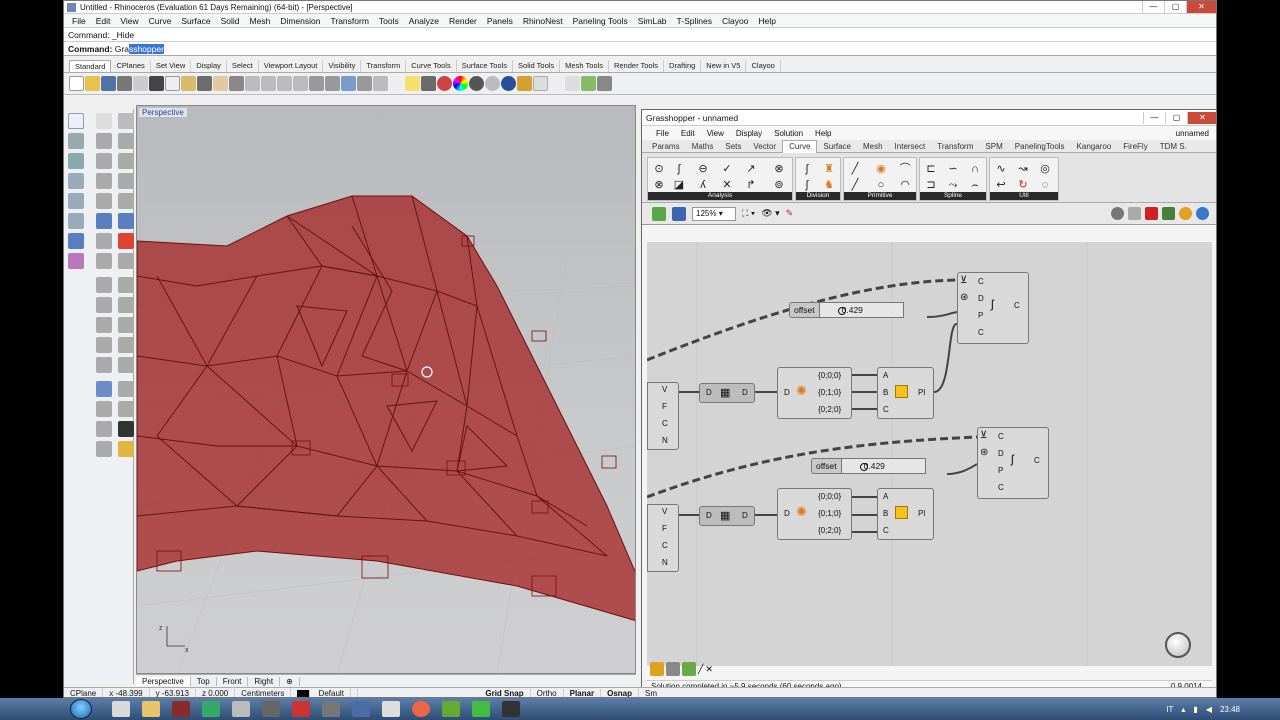 The height and width of the screenshot is (720, 1280). I want to click on tab-clayoo: Clayoo, so click(763, 66).